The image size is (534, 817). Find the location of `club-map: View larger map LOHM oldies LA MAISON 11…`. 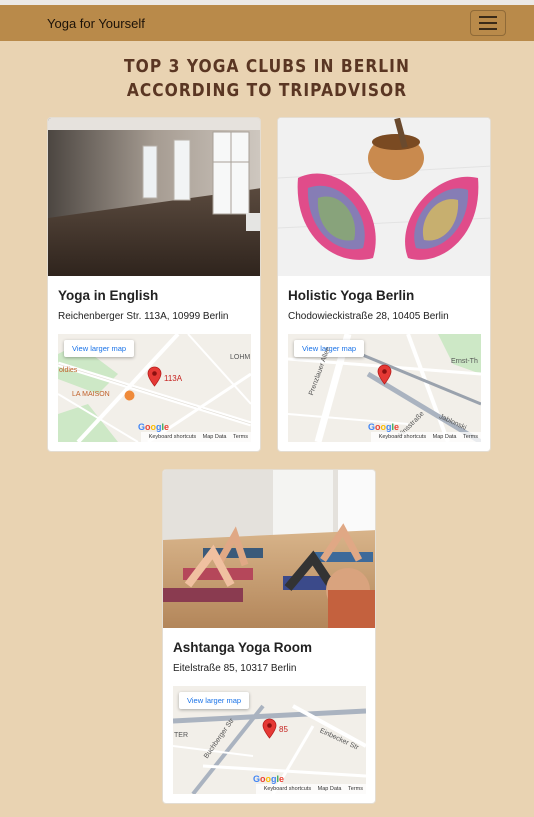

club-map: View larger map LOHM oldies LA MAISON 11… is located at coordinates (154, 388).